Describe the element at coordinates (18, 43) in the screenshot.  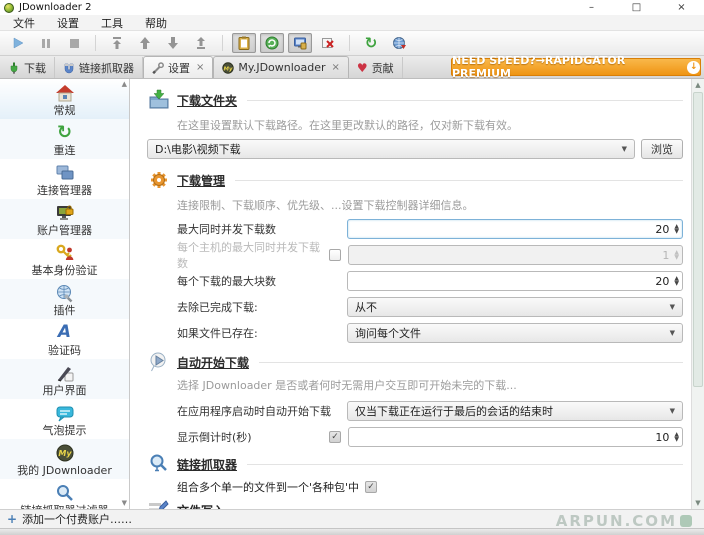
I see `start-downloads-button` at that location.